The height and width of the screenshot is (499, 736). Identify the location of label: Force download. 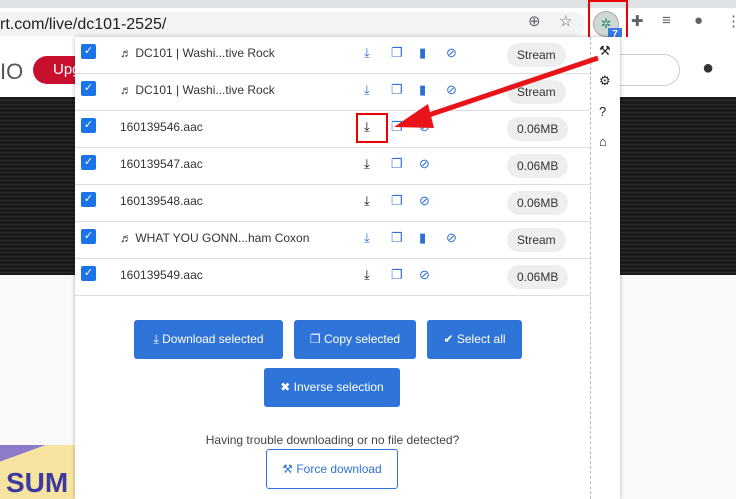
(339, 469).